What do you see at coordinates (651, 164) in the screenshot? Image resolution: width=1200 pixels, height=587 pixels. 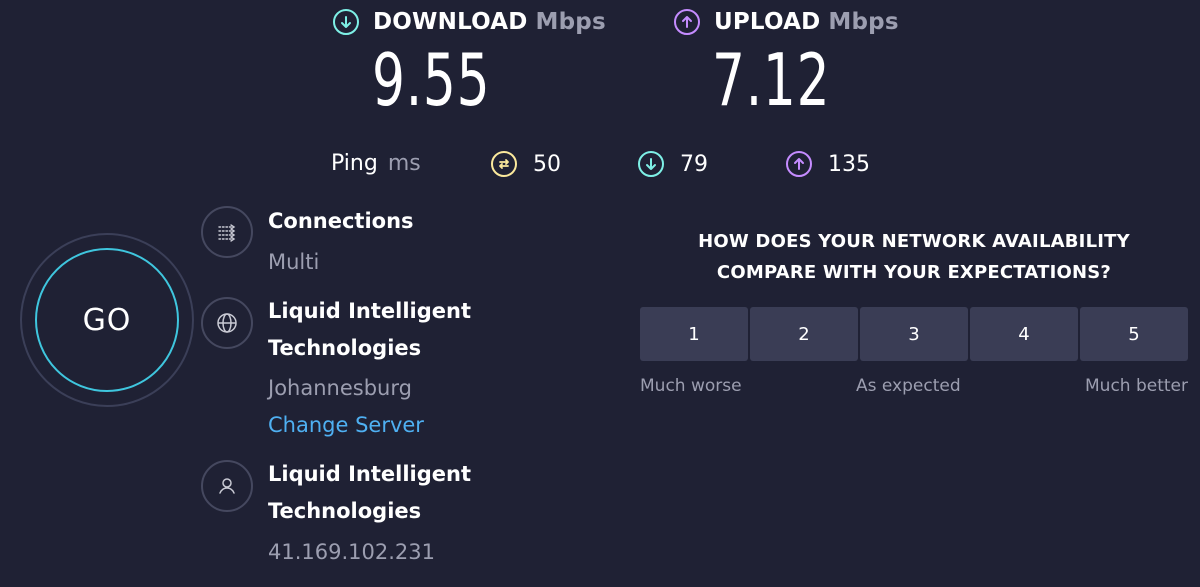 I see `ping-download-icon` at bounding box center [651, 164].